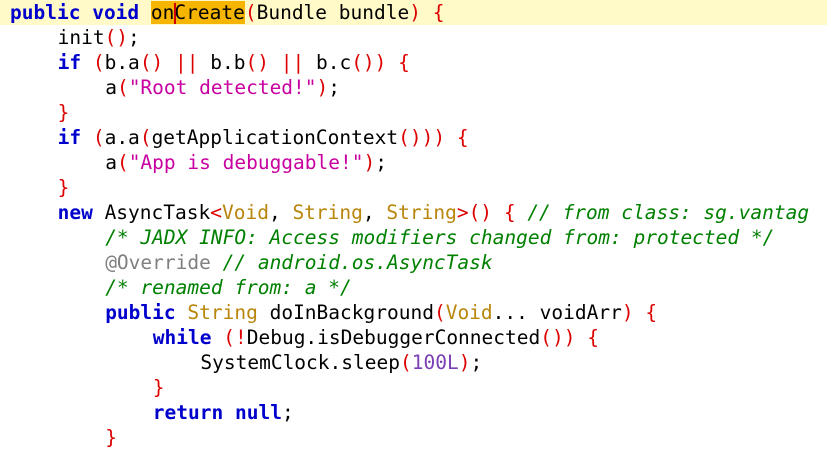  Describe the element at coordinates (369, 62) in the screenshot. I see `code-token: ())` at that location.